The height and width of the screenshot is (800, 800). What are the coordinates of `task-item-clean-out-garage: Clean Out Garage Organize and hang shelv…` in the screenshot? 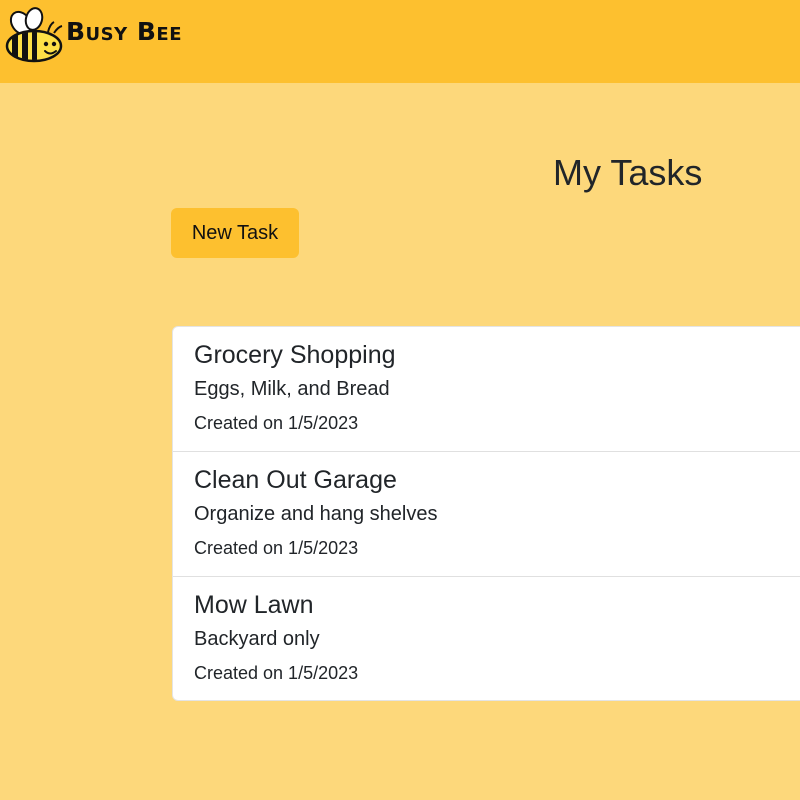 It's located at (486, 514).